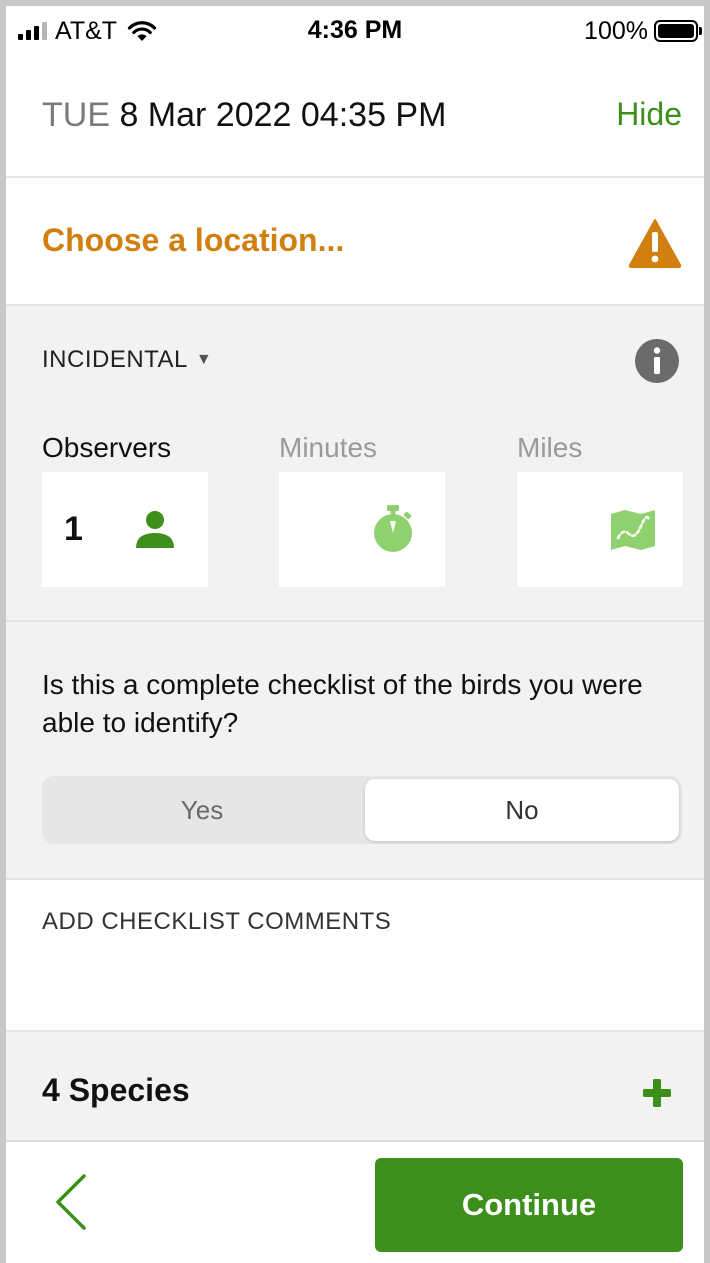  What do you see at coordinates (217, 921) in the screenshot?
I see `comments-placeholder: ADD CHECKLIST COMMENTS` at bounding box center [217, 921].